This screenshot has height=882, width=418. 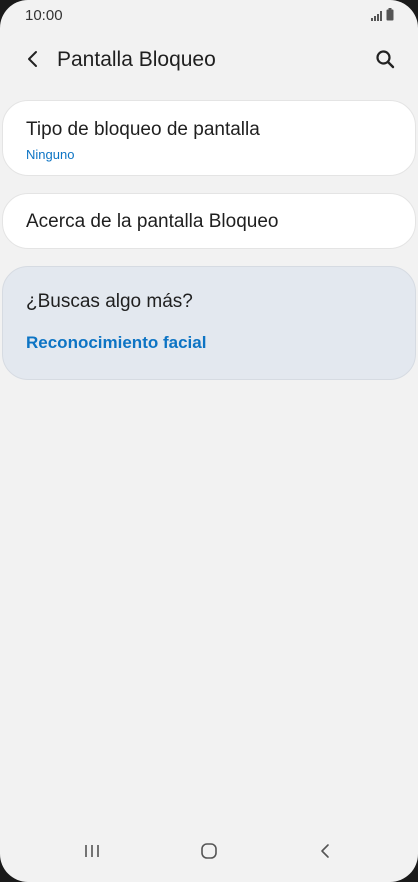 What do you see at coordinates (390, 17) in the screenshot?
I see `battery-icon` at bounding box center [390, 17].